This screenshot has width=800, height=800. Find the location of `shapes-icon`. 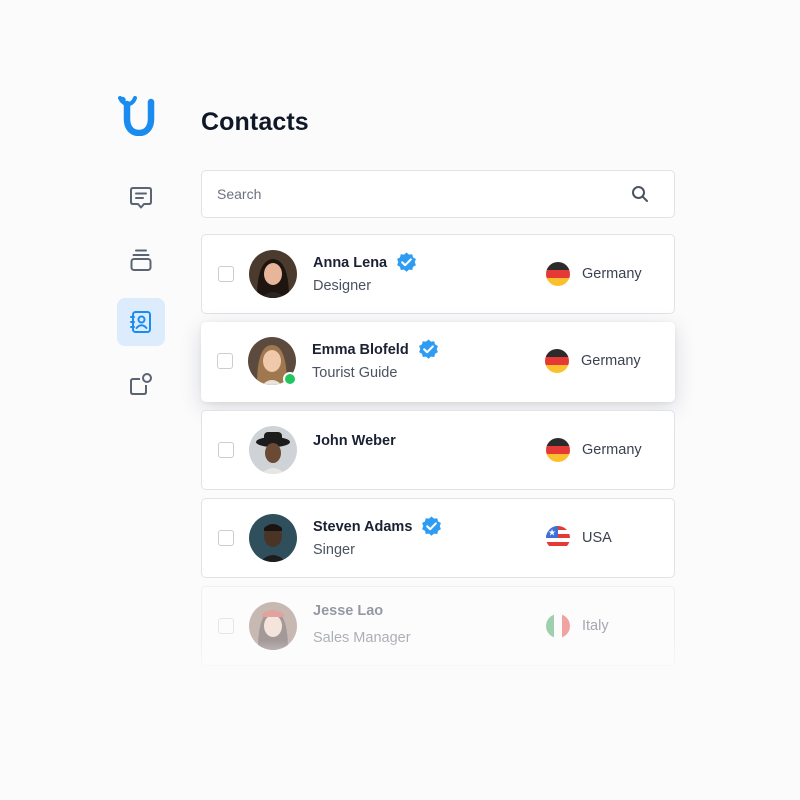

shapes-icon is located at coordinates (141, 384).